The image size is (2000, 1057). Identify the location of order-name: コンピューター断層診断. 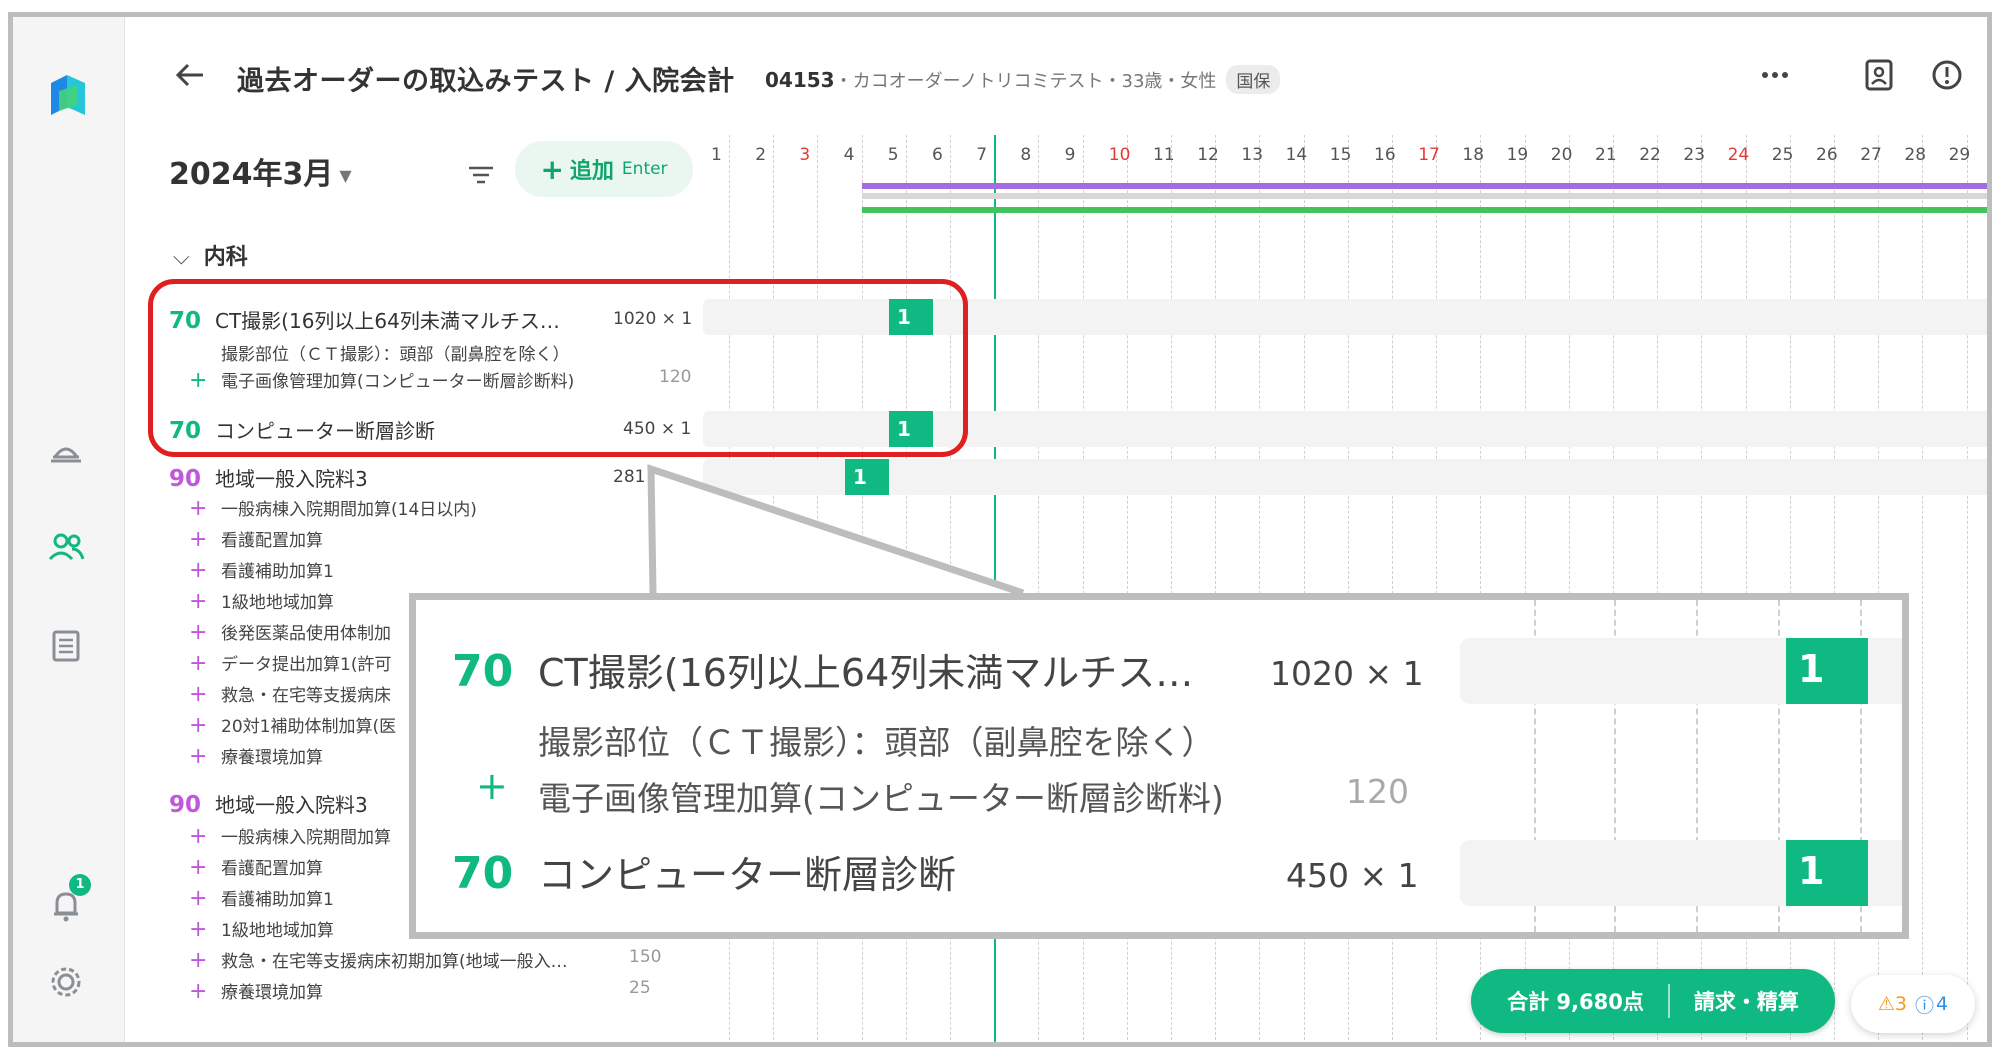
(747, 875).